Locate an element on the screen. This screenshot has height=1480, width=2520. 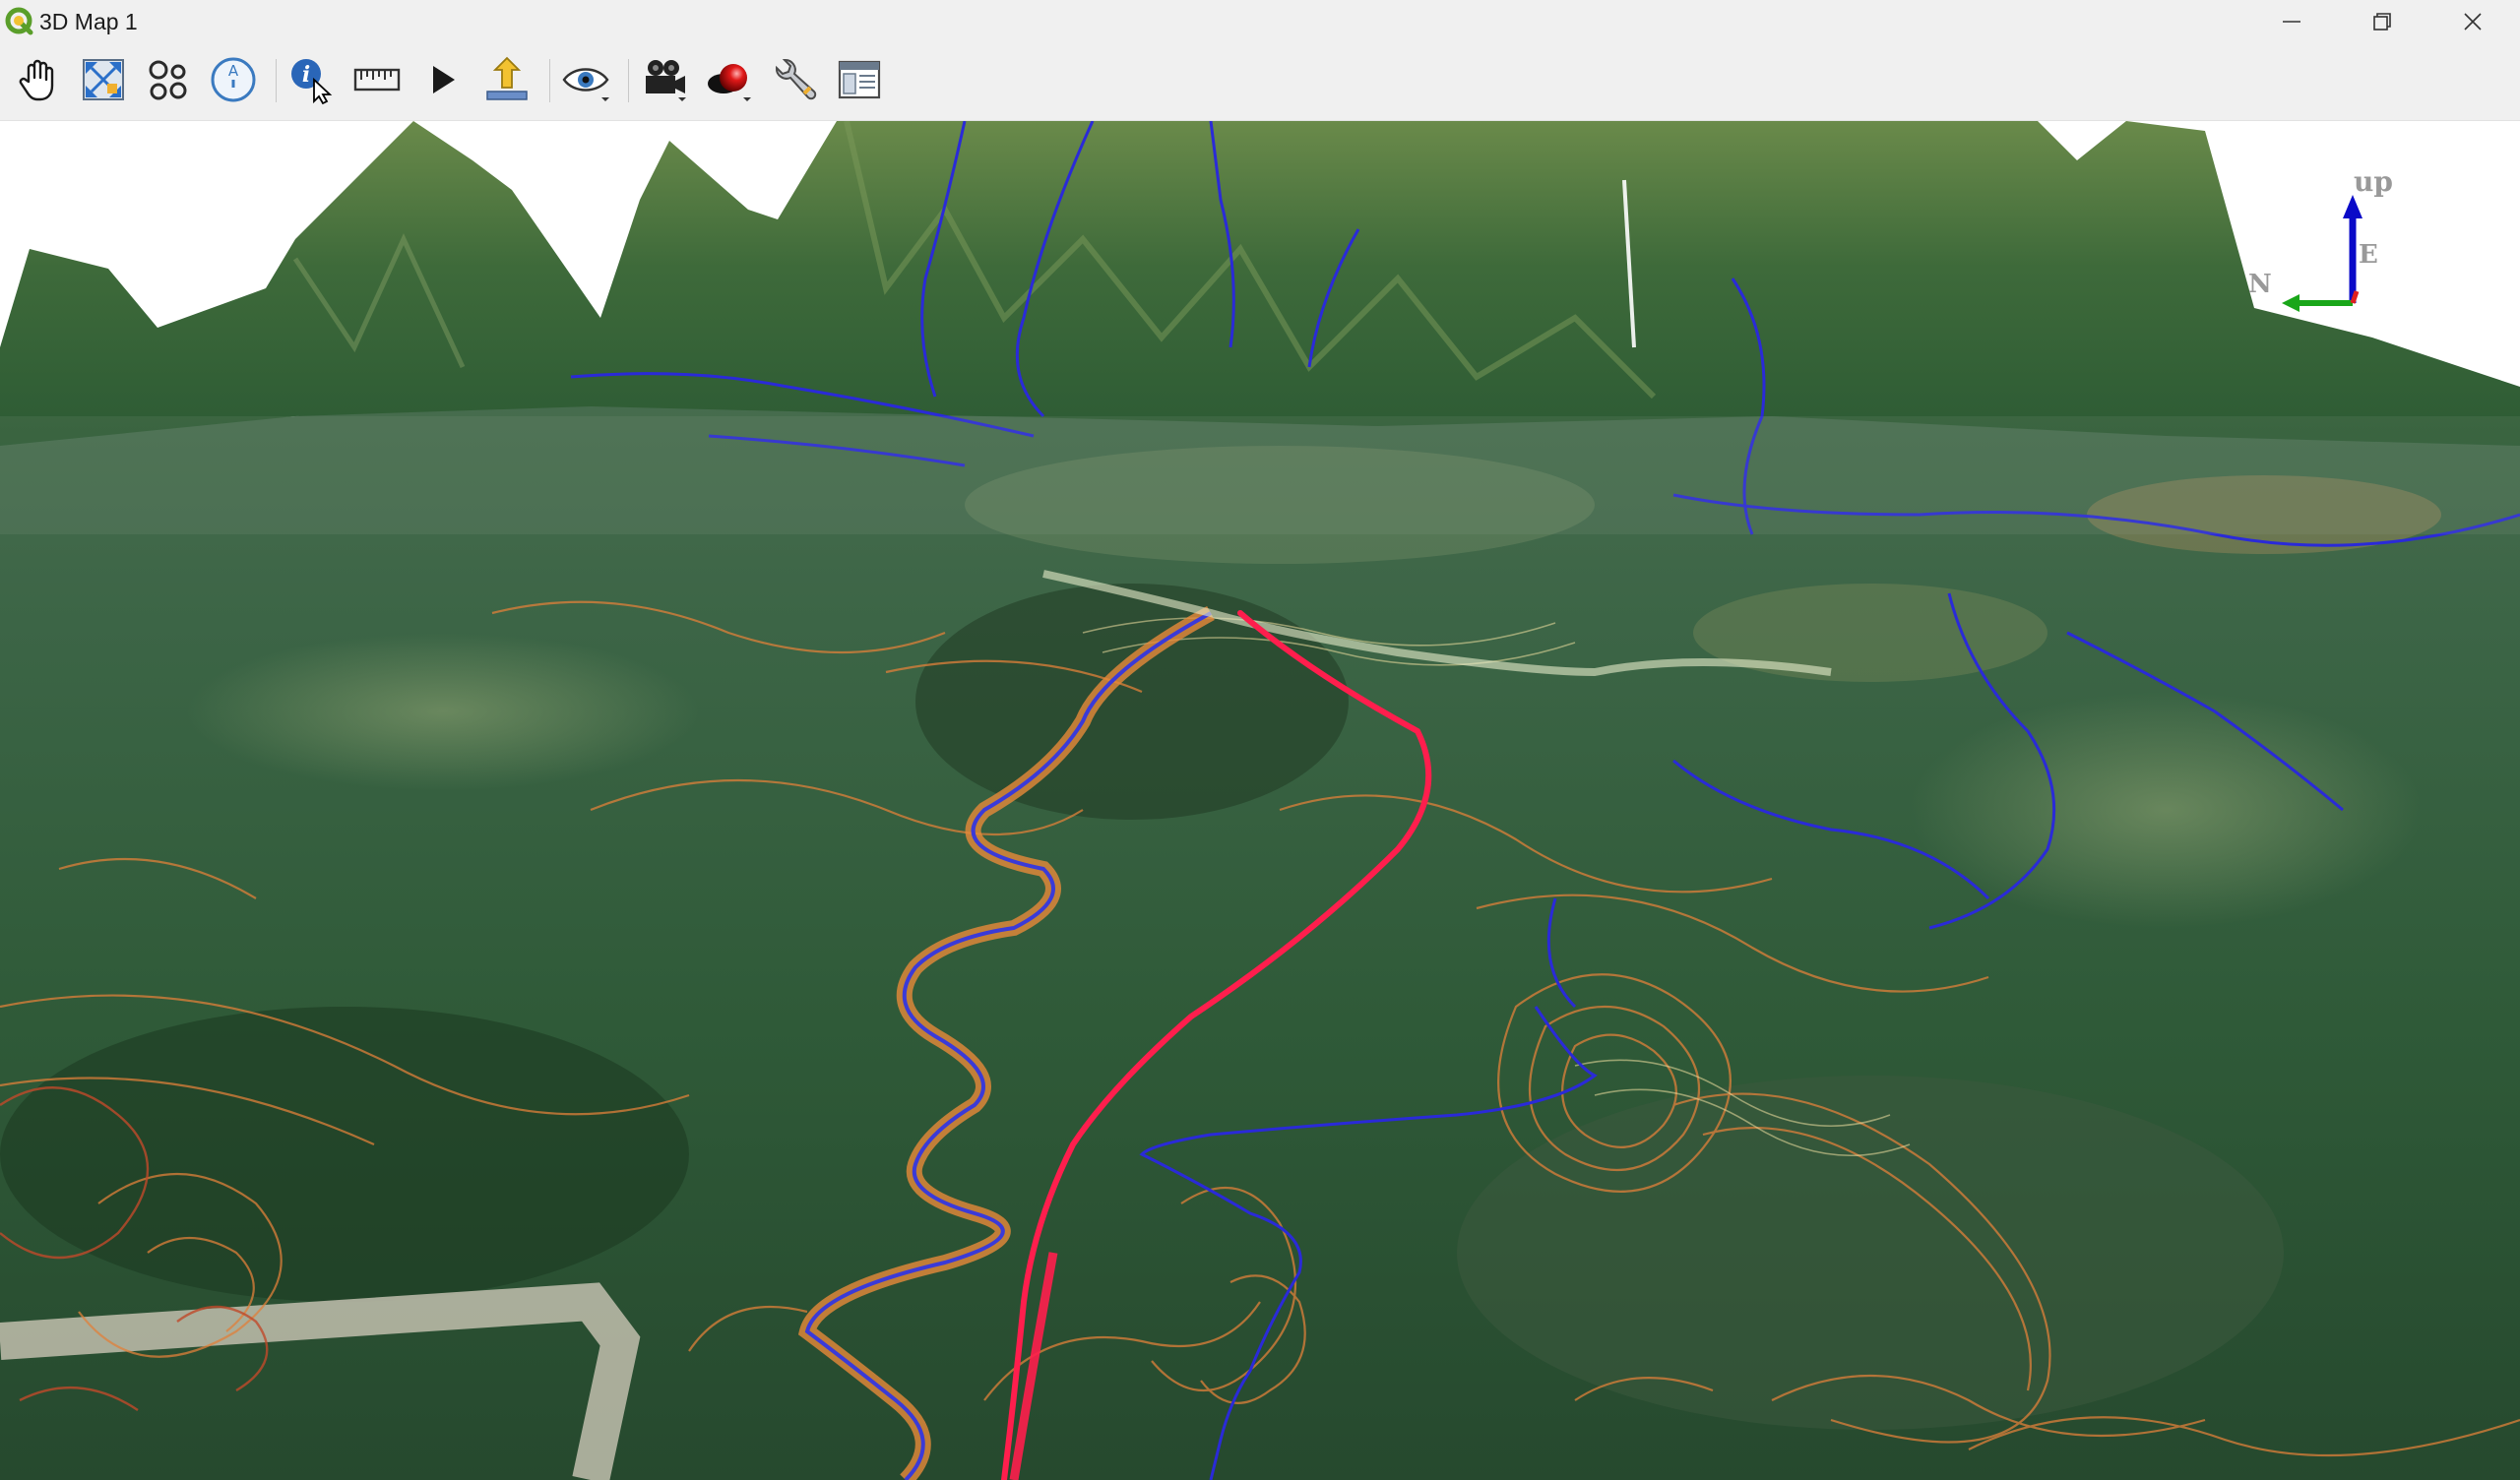
play-icon is located at coordinates (444, 79).